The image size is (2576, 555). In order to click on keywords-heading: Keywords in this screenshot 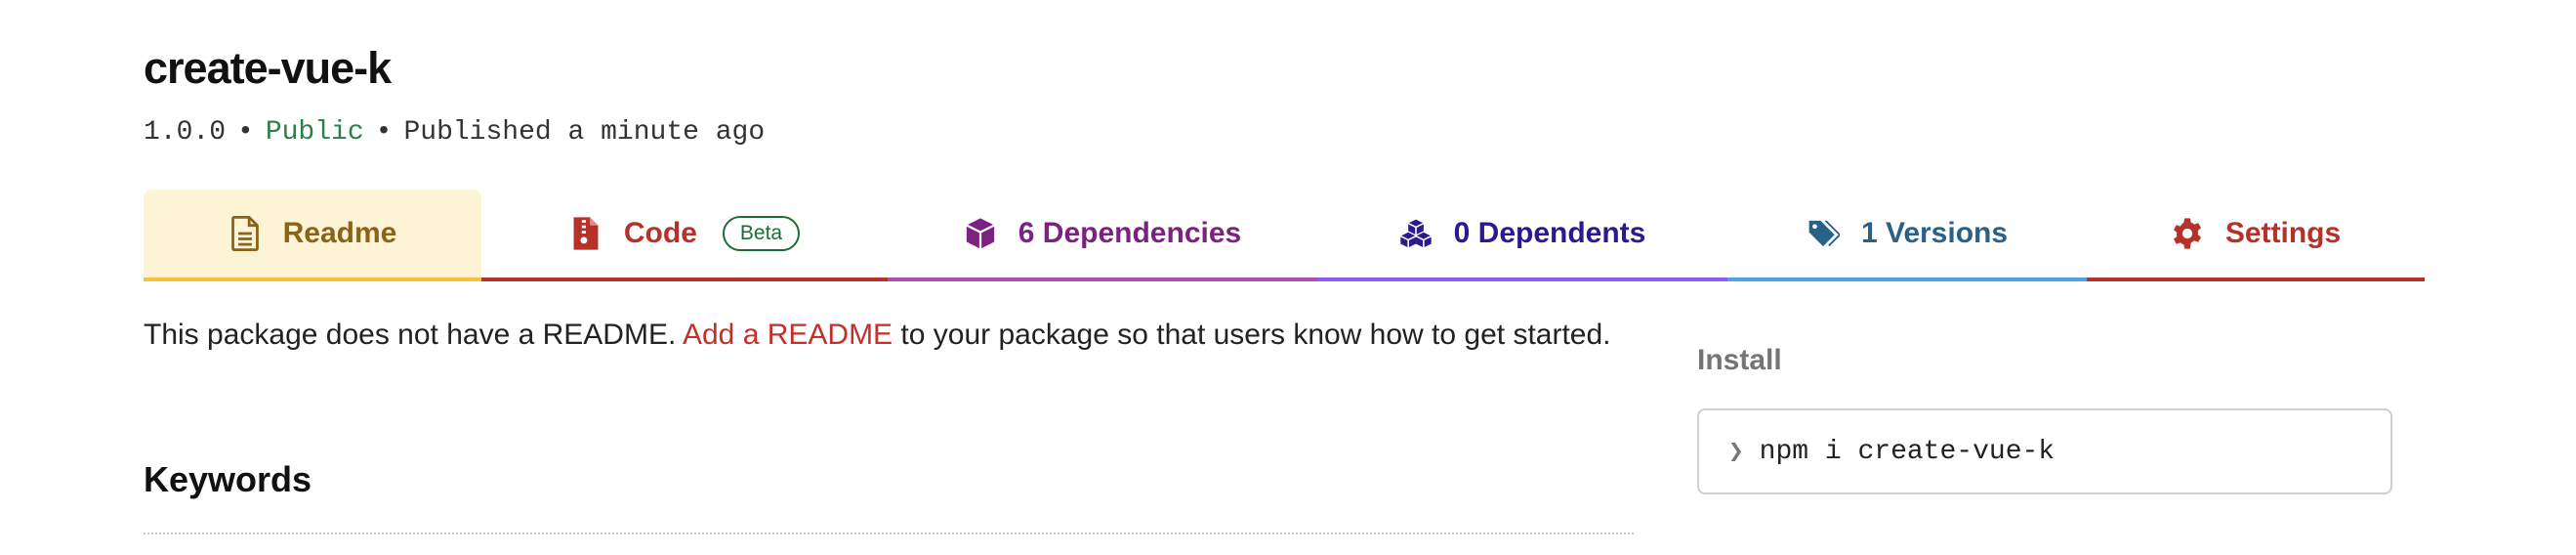, I will do `click(228, 479)`.